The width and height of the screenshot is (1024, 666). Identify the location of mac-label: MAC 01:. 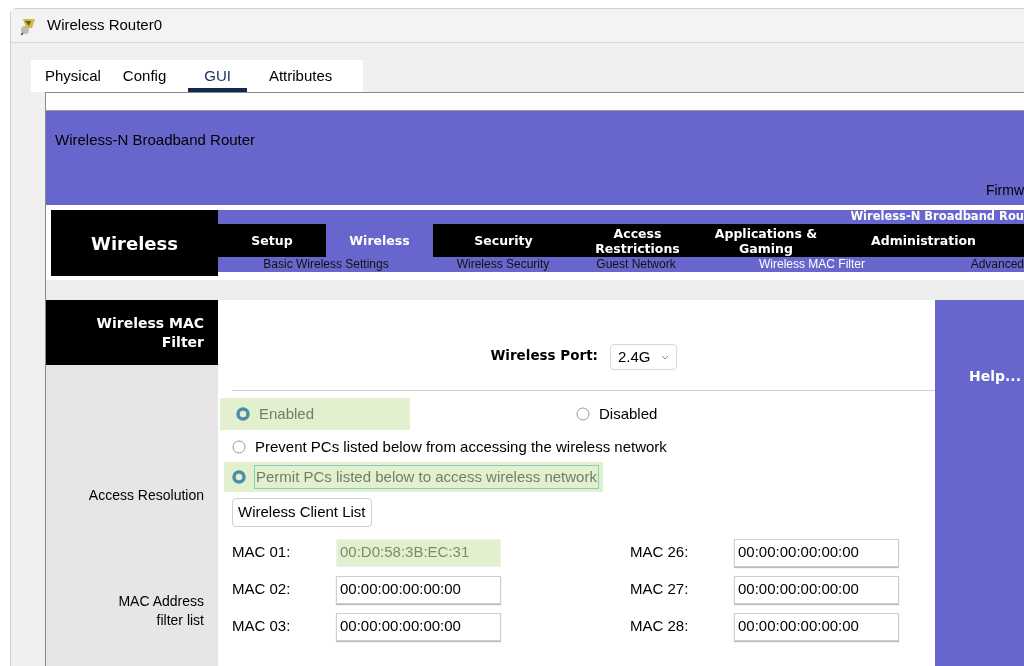
(262, 552).